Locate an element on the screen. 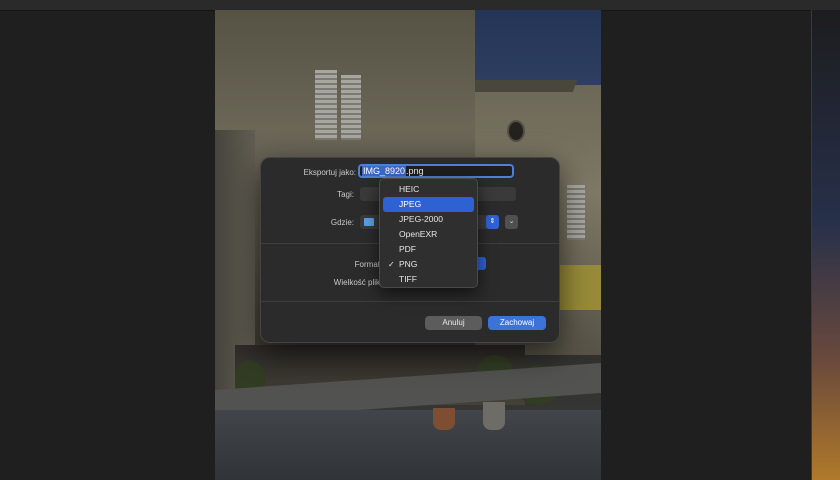 The width and height of the screenshot is (840, 480). format-option-openexr: OpenEXR is located at coordinates (428, 234).